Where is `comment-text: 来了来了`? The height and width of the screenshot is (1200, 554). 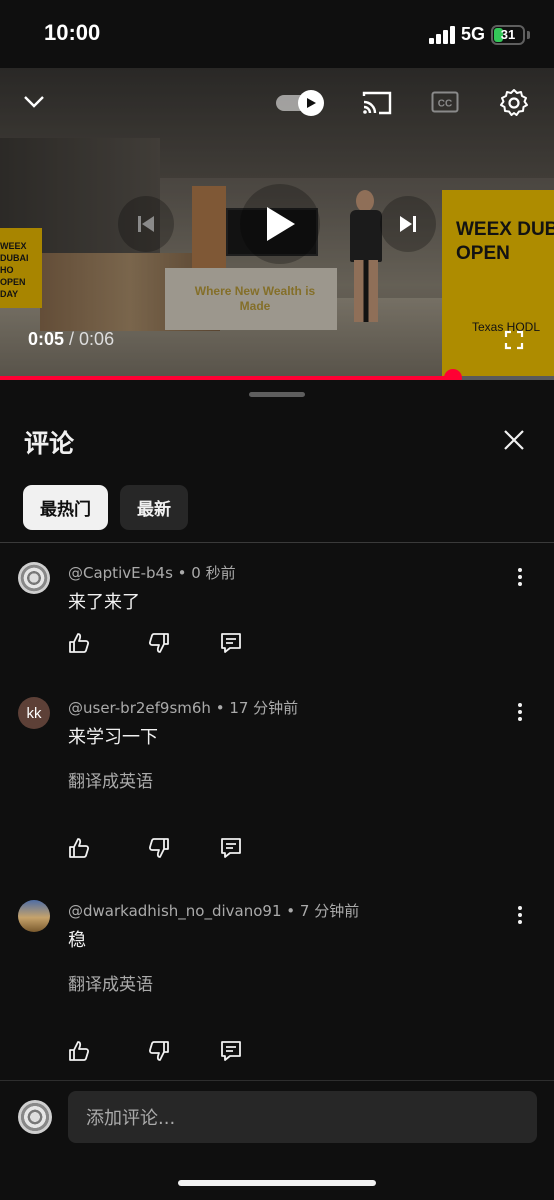
comment-text: 来了来了 is located at coordinates (104, 602).